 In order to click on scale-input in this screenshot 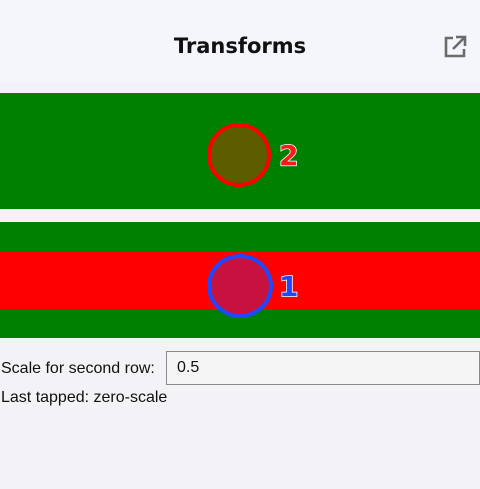, I will do `click(323, 368)`.